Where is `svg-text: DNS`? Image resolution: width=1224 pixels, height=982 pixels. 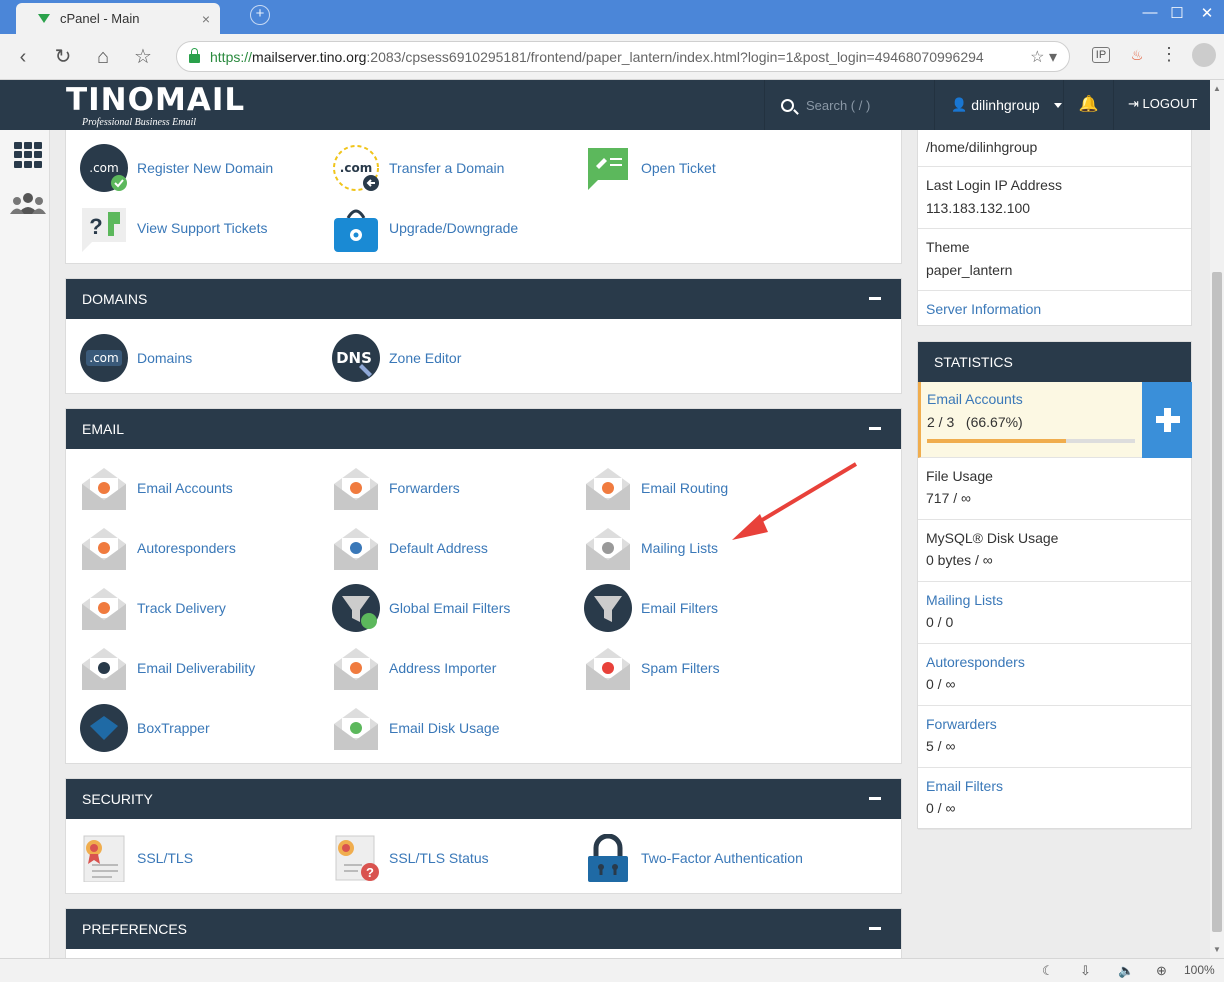 svg-text: DNS is located at coordinates (354, 358).